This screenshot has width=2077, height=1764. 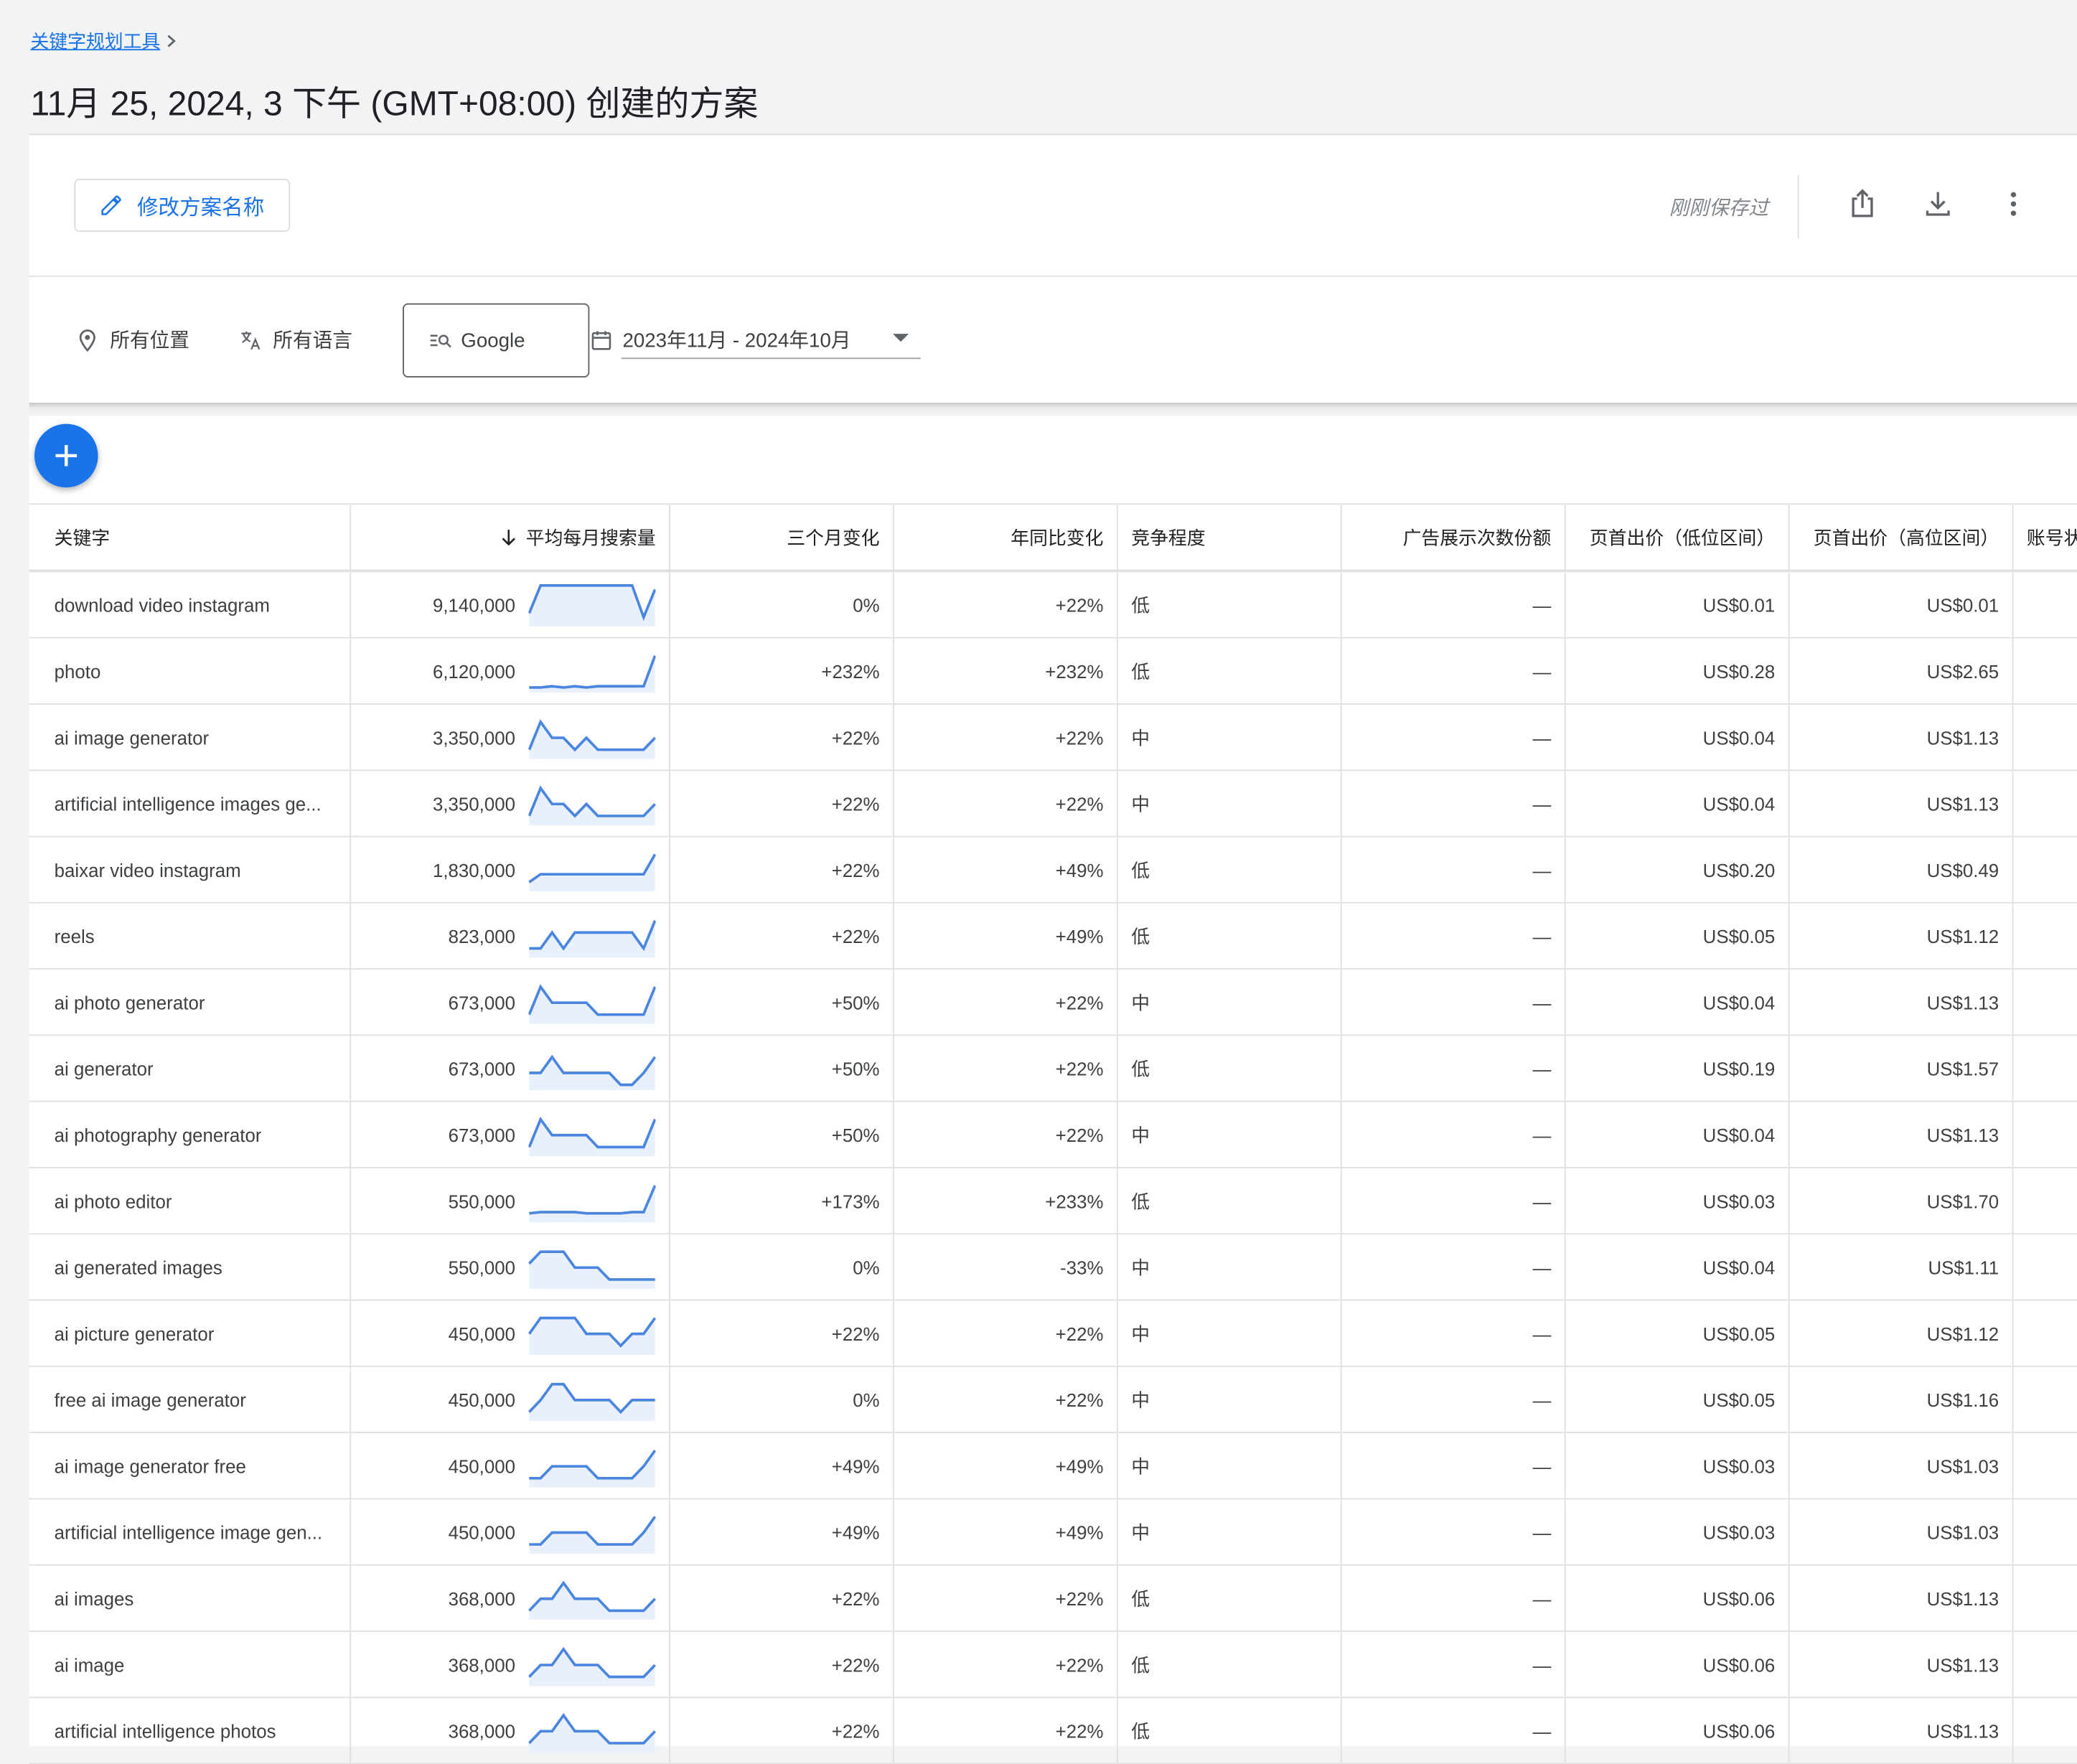 What do you see at coordinates (782, 537) in the screenshot?
I see `column-header-three-month-change: 三个月变化` at bounding box center [782, 537].